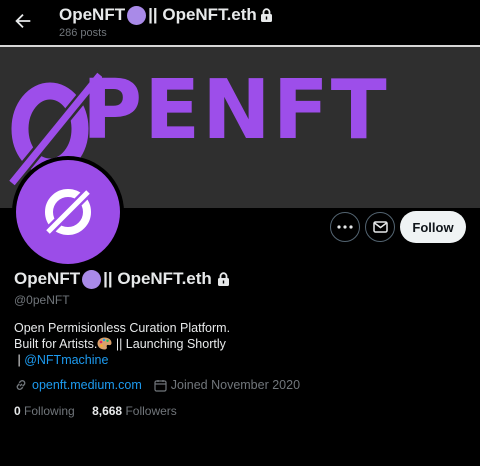 Image resolution: width=480 pixels, height=466 pixels. Describe the element at coordinates (433, 227) in the screenshot. I see `follow-button: Follow` at that location.